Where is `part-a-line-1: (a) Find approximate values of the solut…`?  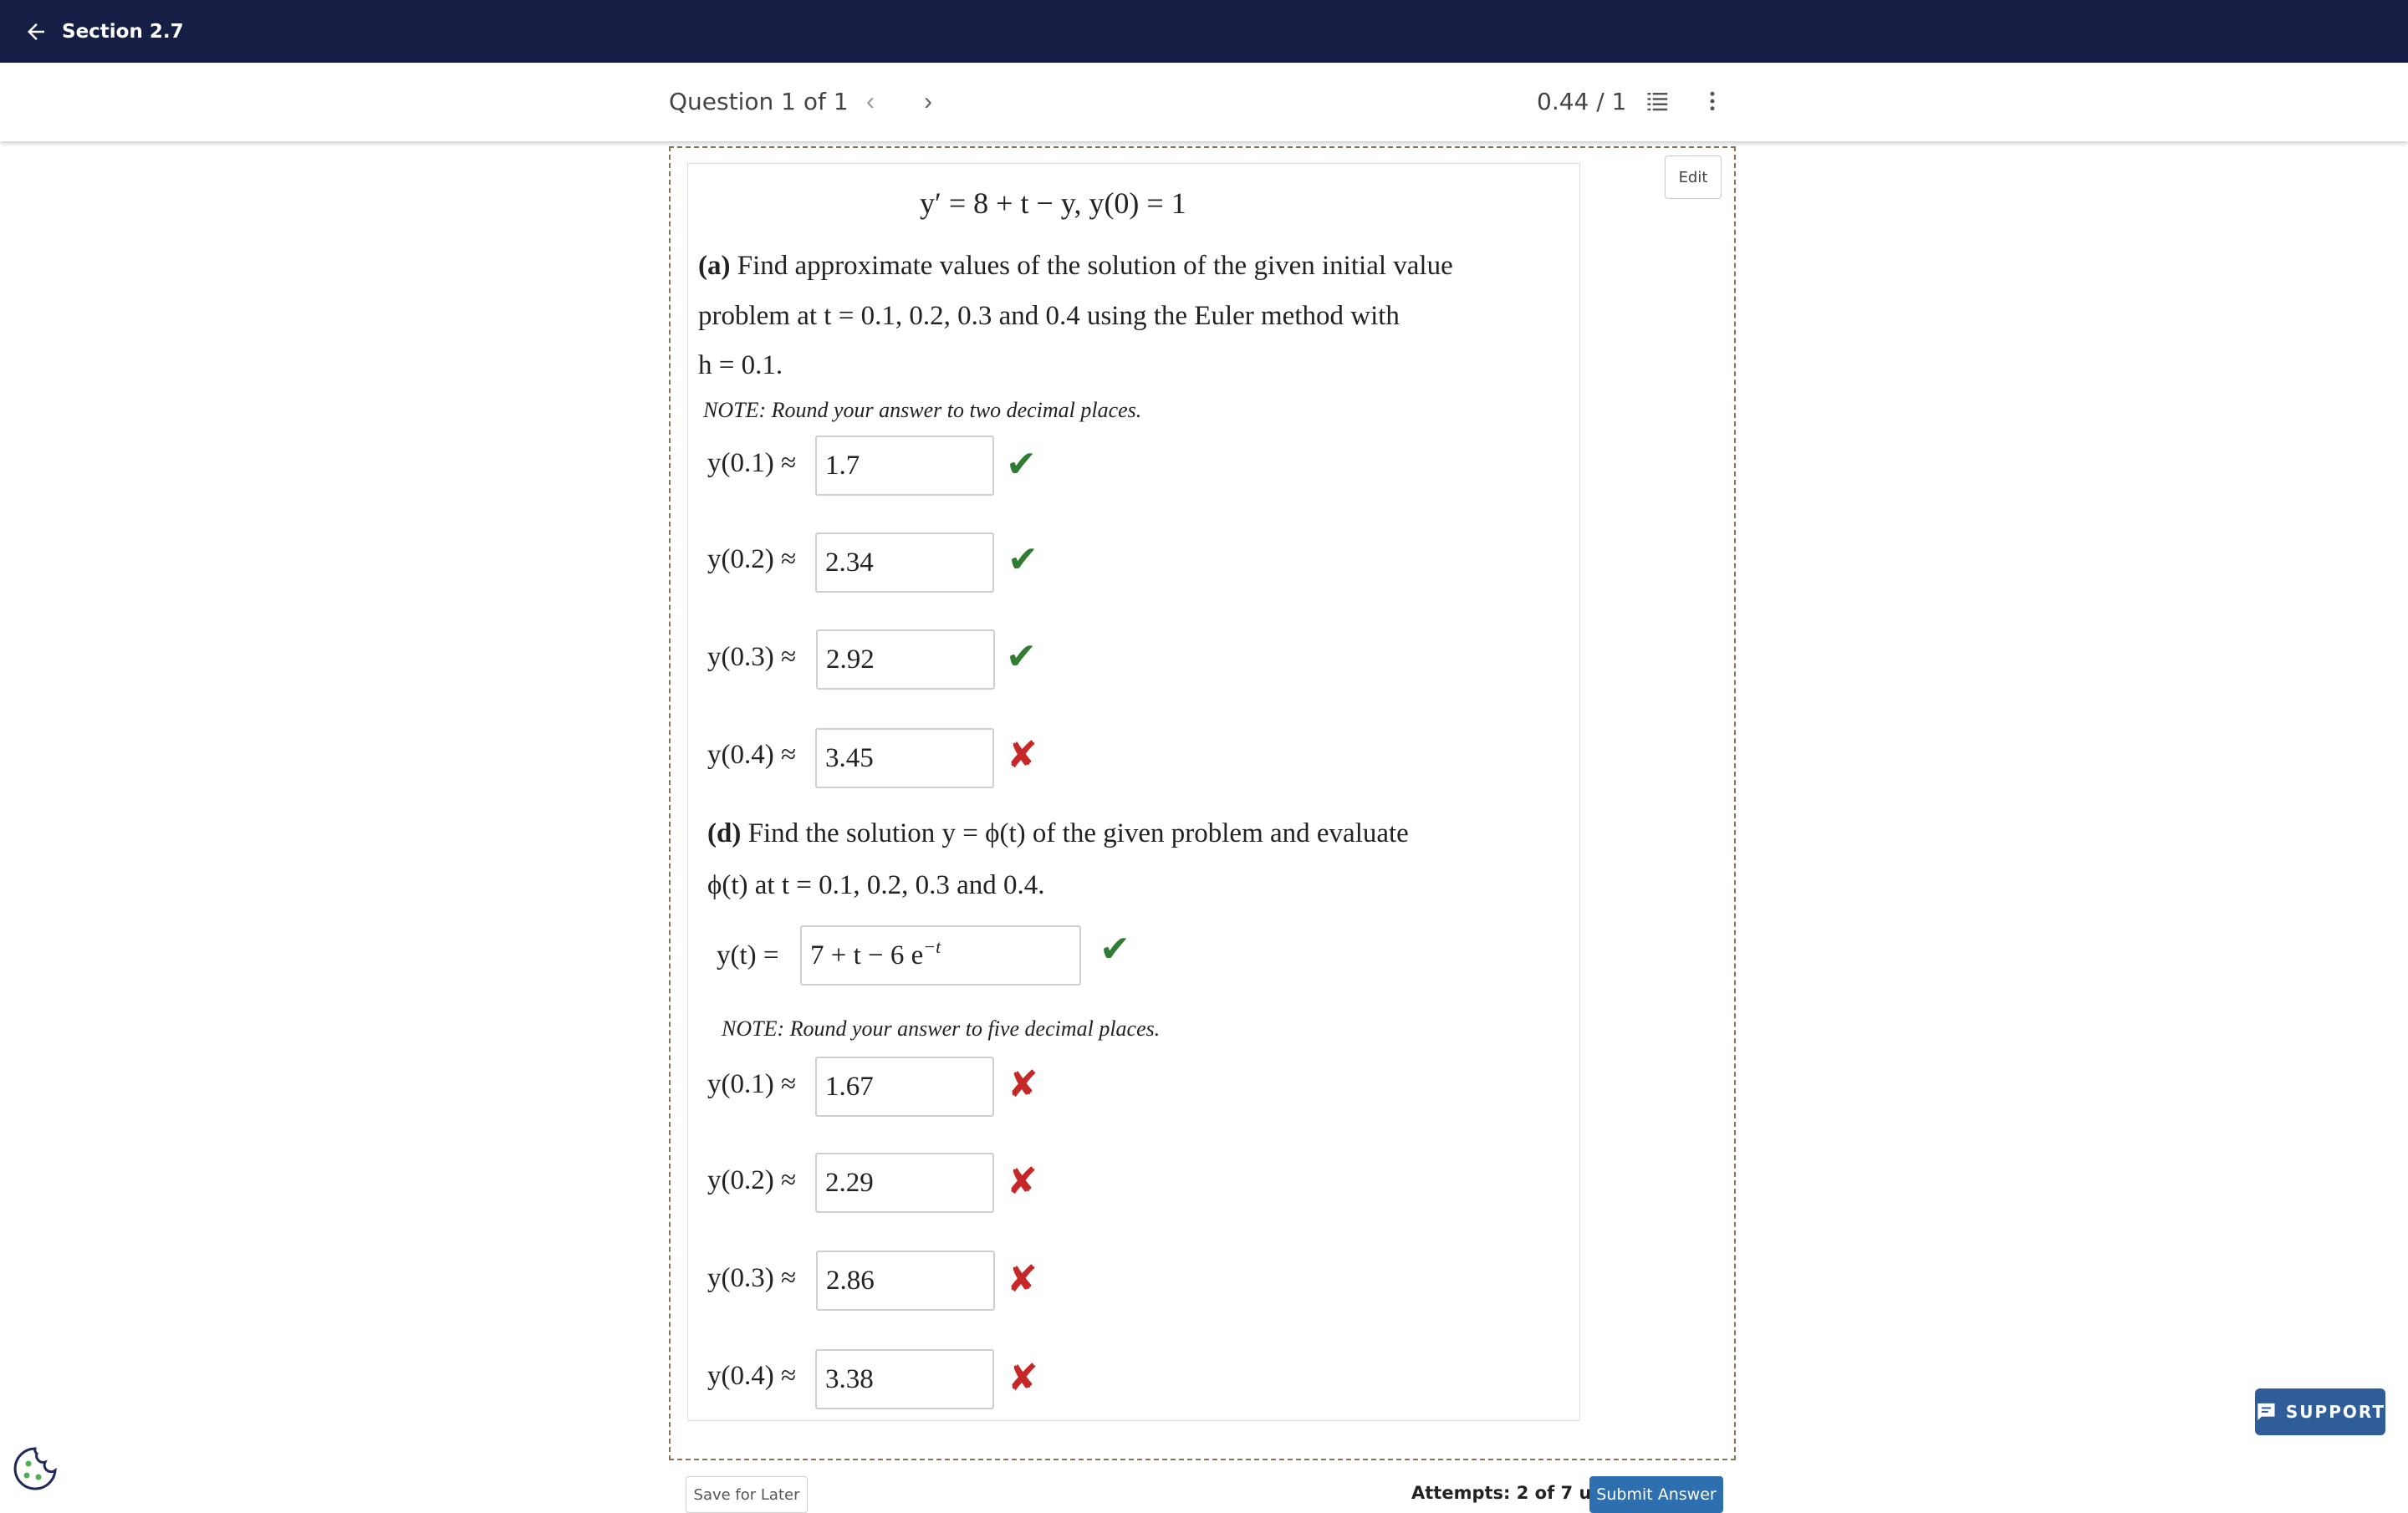 part-a-line-1: (a) Find approximate values of the solut… is located at coordinates (1076, 266).